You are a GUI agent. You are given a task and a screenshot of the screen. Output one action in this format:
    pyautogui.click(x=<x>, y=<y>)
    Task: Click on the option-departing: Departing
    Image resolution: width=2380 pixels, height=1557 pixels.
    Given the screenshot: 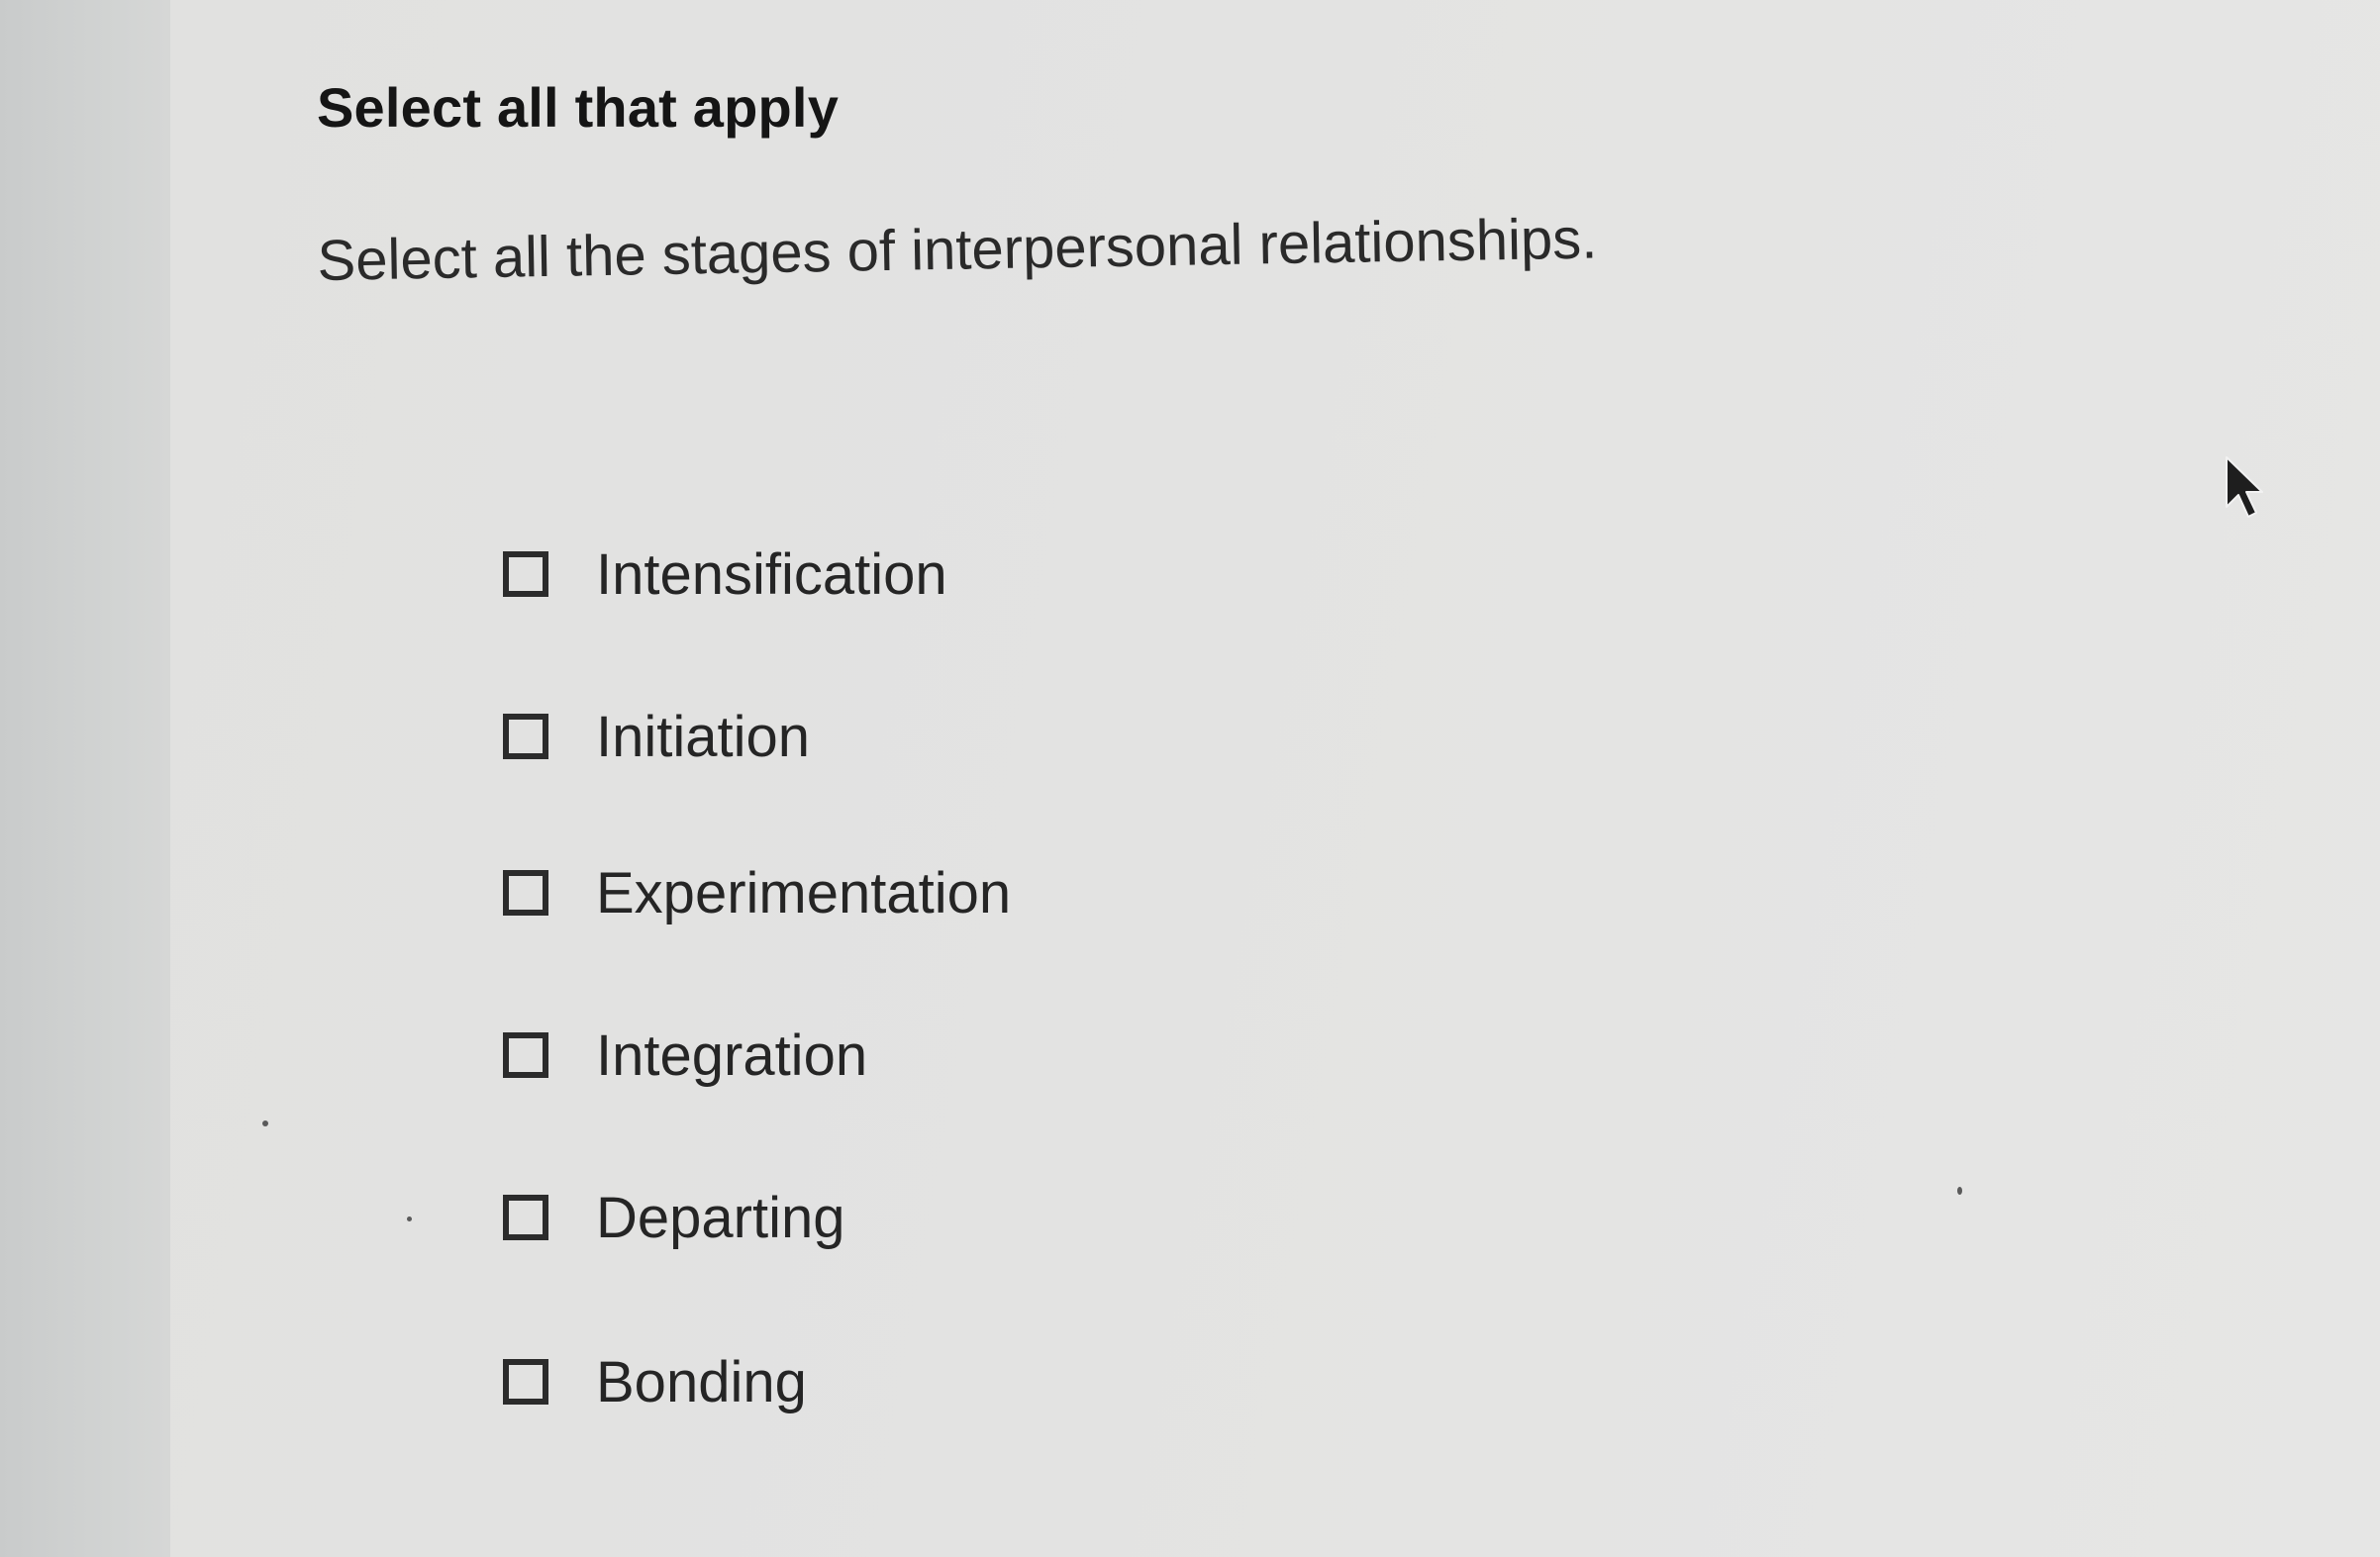 What is the action you would take?
    pyautogui.click(x=673, y=1217)
    